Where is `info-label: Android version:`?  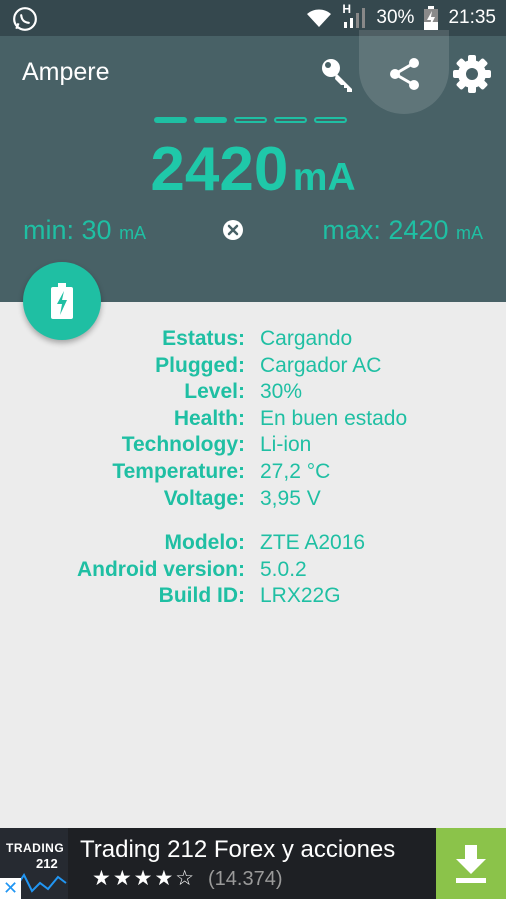
info-label: Android version: is located at coordinates (160, 569).